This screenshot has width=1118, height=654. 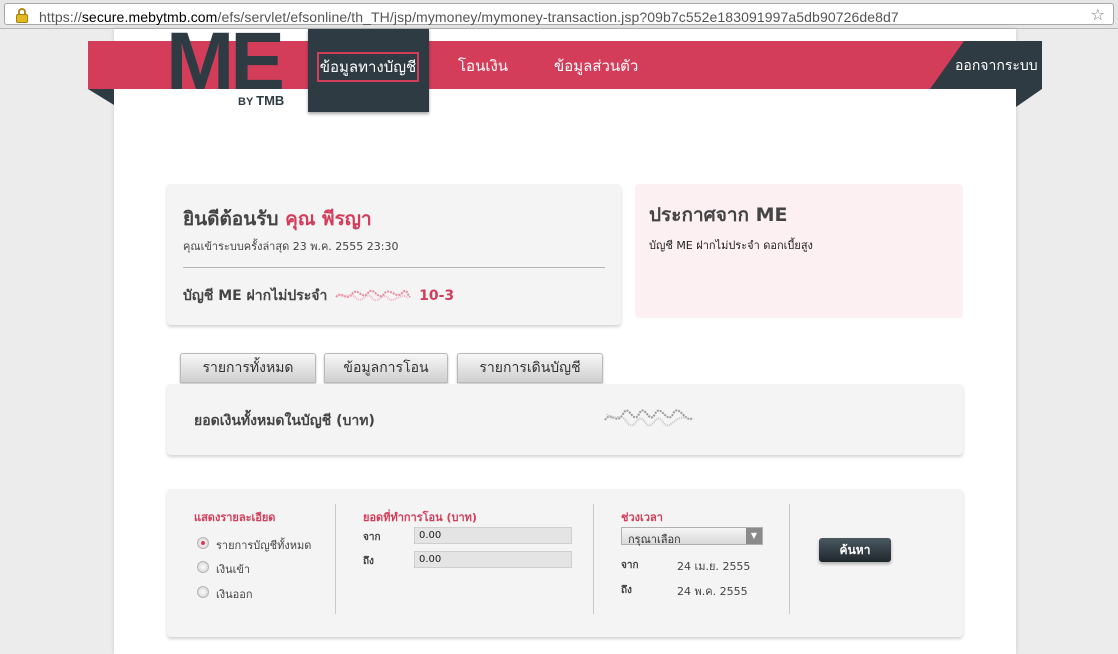 What do you see at coordinates (483, 67) in the screenshot?
I see `nav-transfer: โอนเงิน` at bounding box center [483, 67].